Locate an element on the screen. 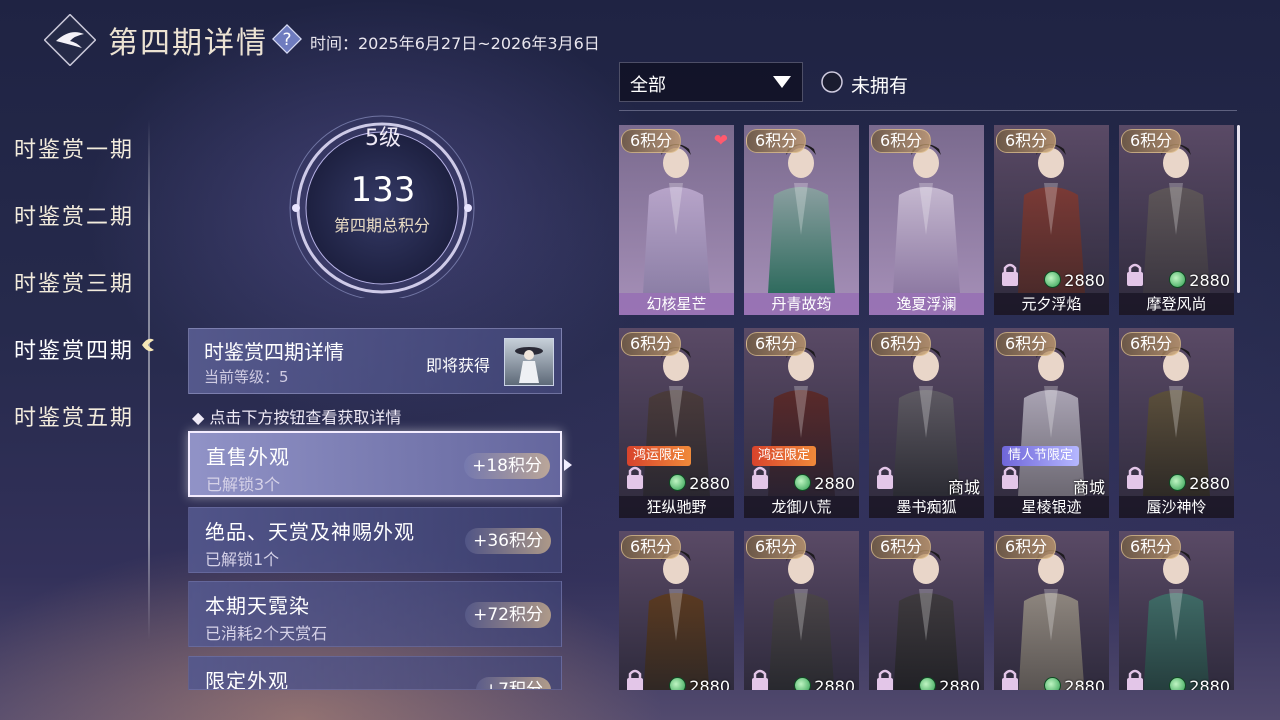 The image size is (1280, 720). task-subtitle: 已解锁1个 is located at coordinates (242, 559).